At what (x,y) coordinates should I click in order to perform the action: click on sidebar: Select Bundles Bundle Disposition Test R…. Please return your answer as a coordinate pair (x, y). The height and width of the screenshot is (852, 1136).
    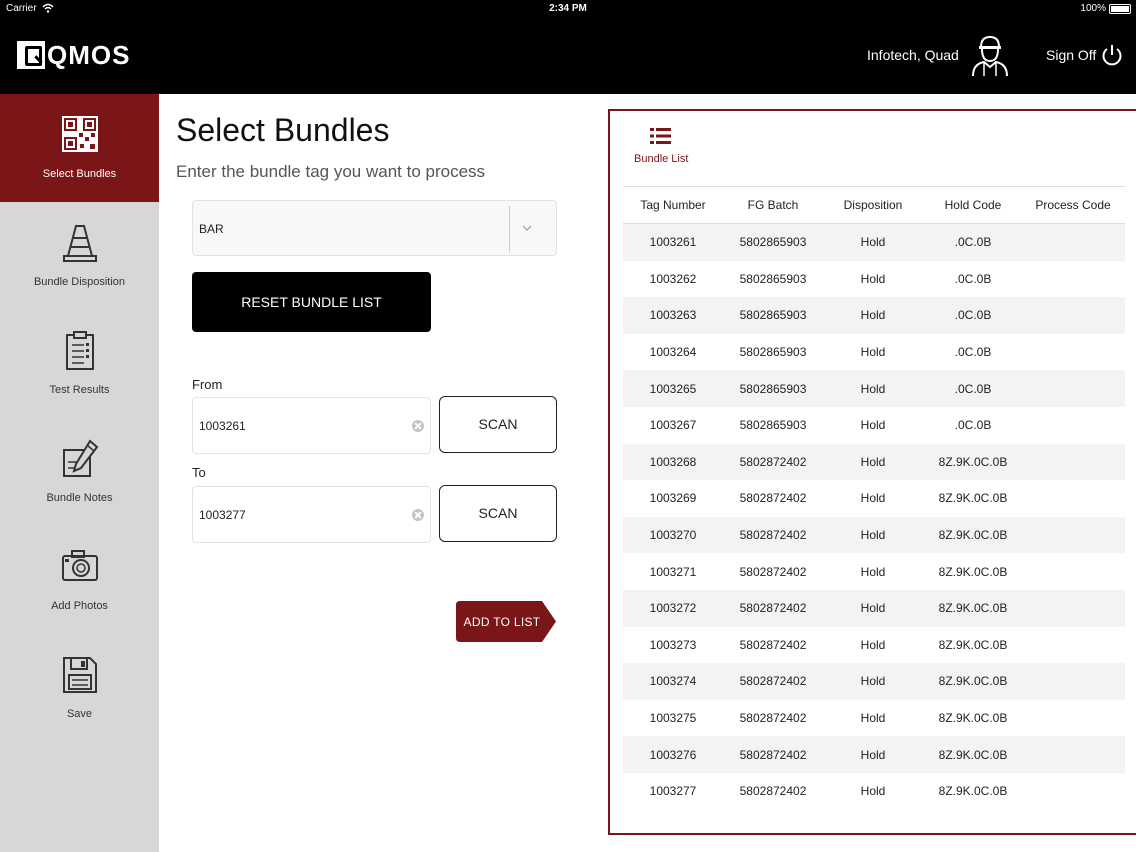
    Looking at the image, I should click on (79, 473).